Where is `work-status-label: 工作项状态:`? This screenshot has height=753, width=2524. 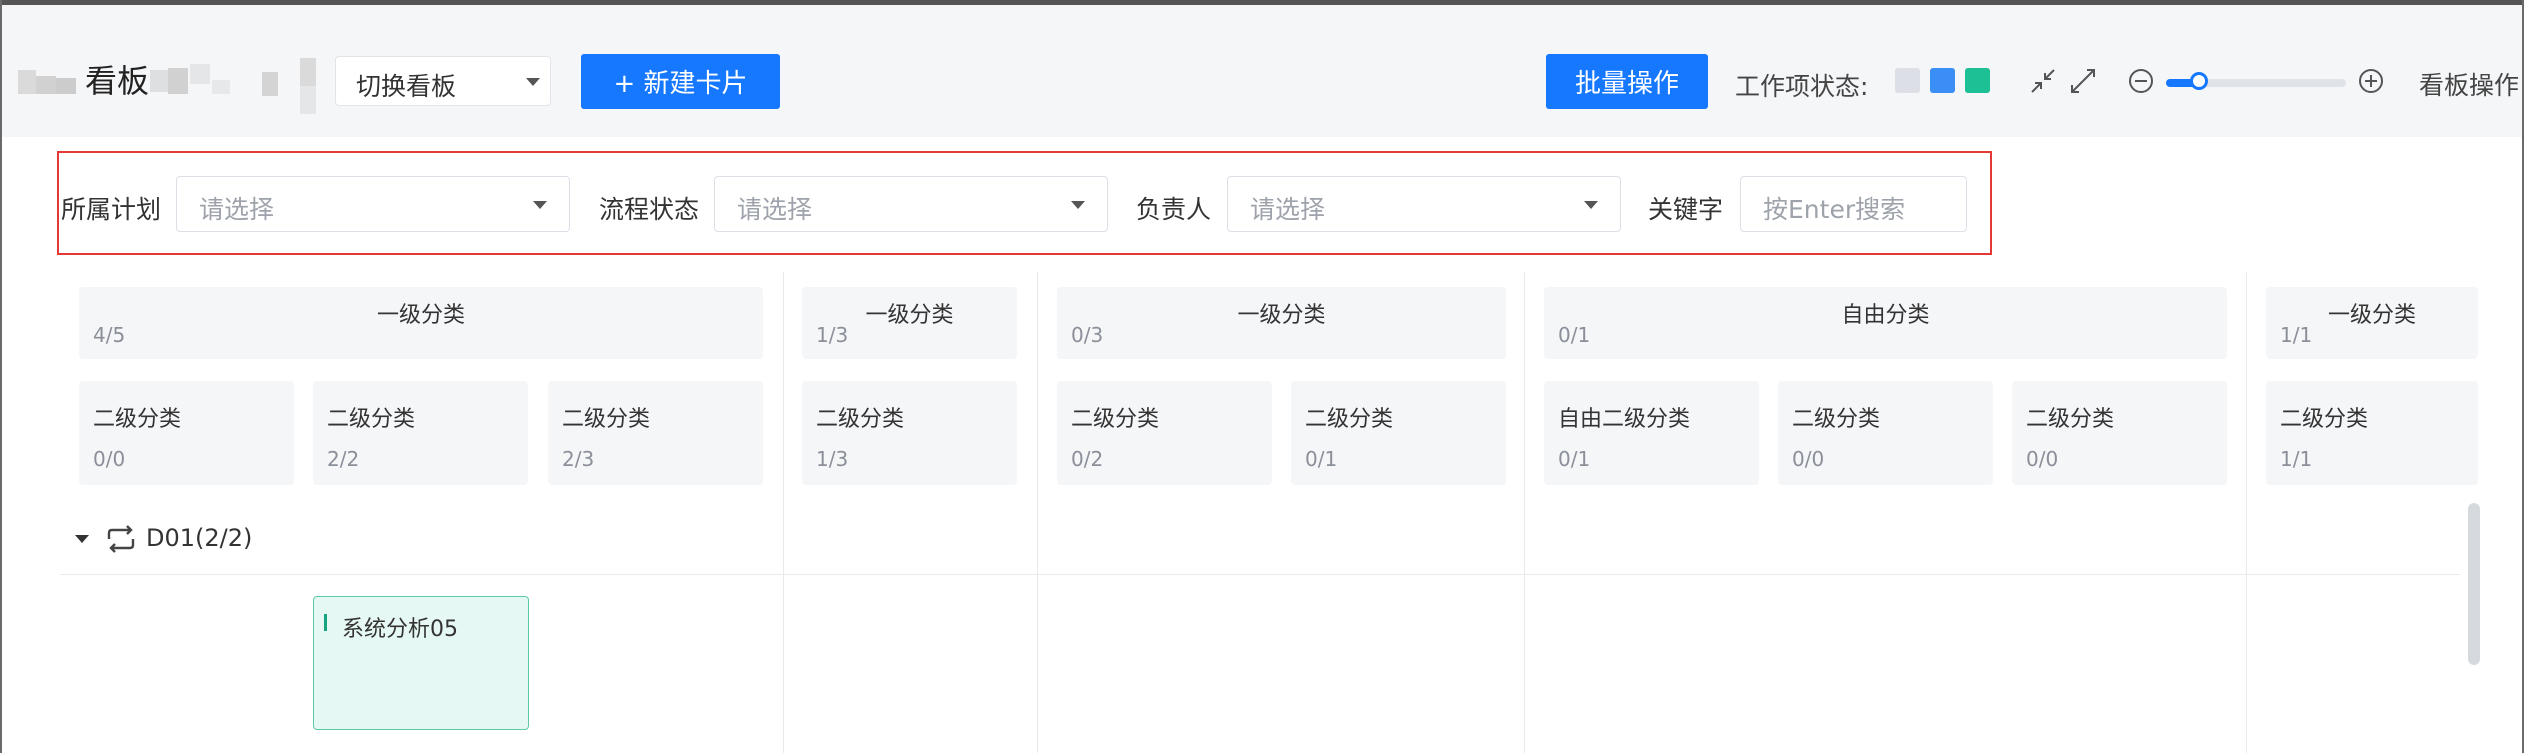 work-status-label: 工作项状态: is located at coordinates (1802, 86).